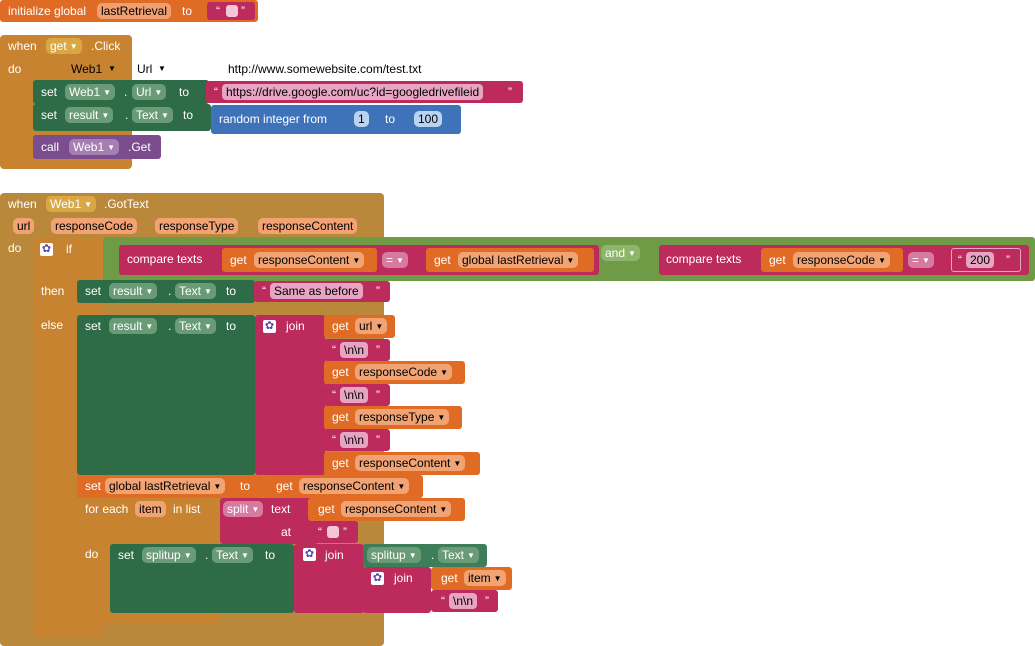 The width and height of the screenshot is (1035, 646). I want to click on split-dropdown: split ▼, so click(243, 509).